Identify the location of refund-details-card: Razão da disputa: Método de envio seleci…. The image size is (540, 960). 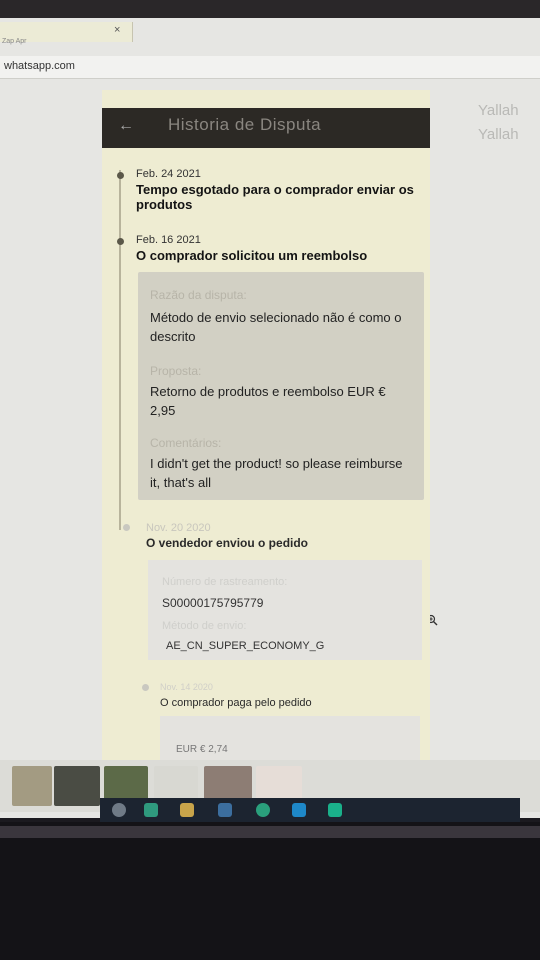
(281, 386).